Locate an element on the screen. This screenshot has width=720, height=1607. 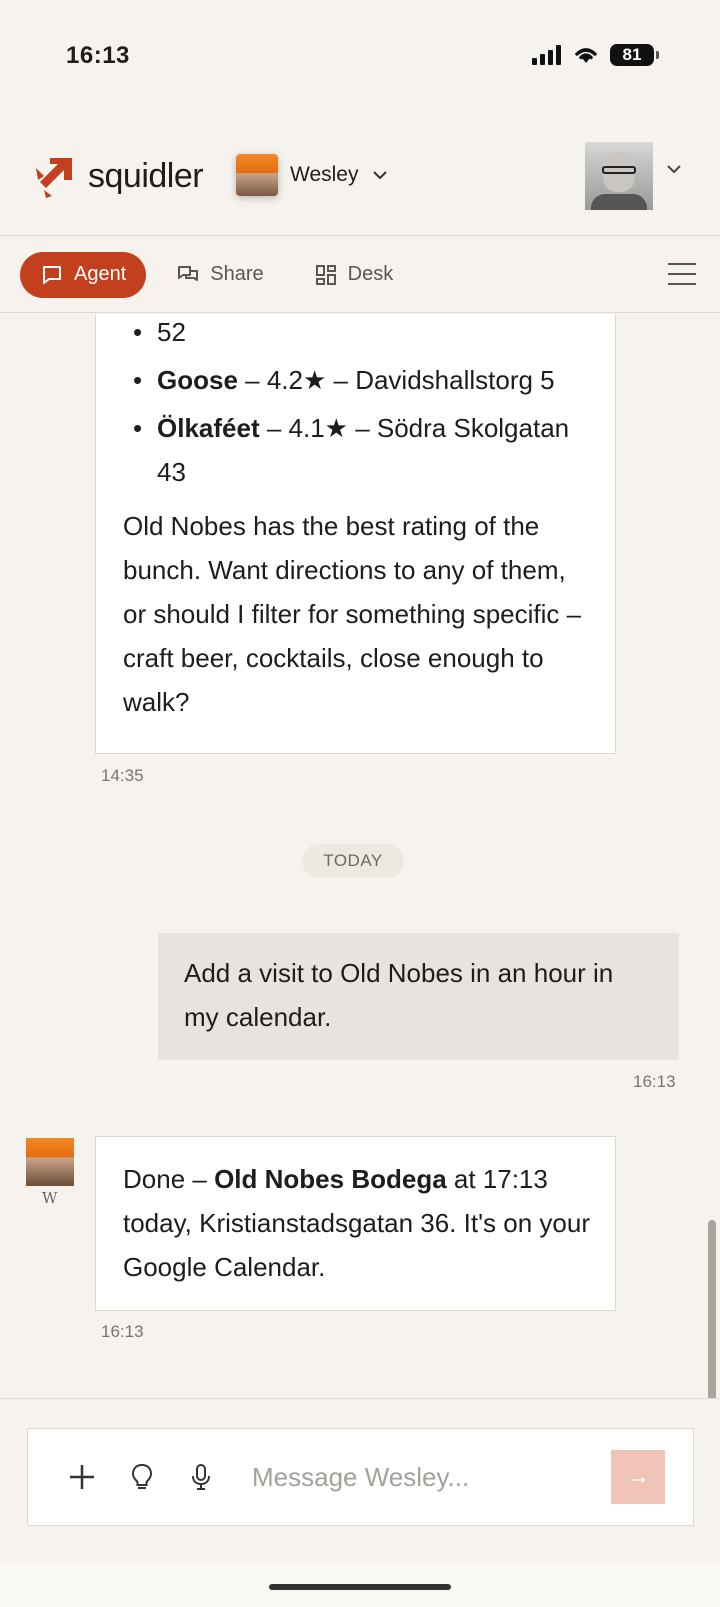
grid-icon is located at coordinates (325, 274).